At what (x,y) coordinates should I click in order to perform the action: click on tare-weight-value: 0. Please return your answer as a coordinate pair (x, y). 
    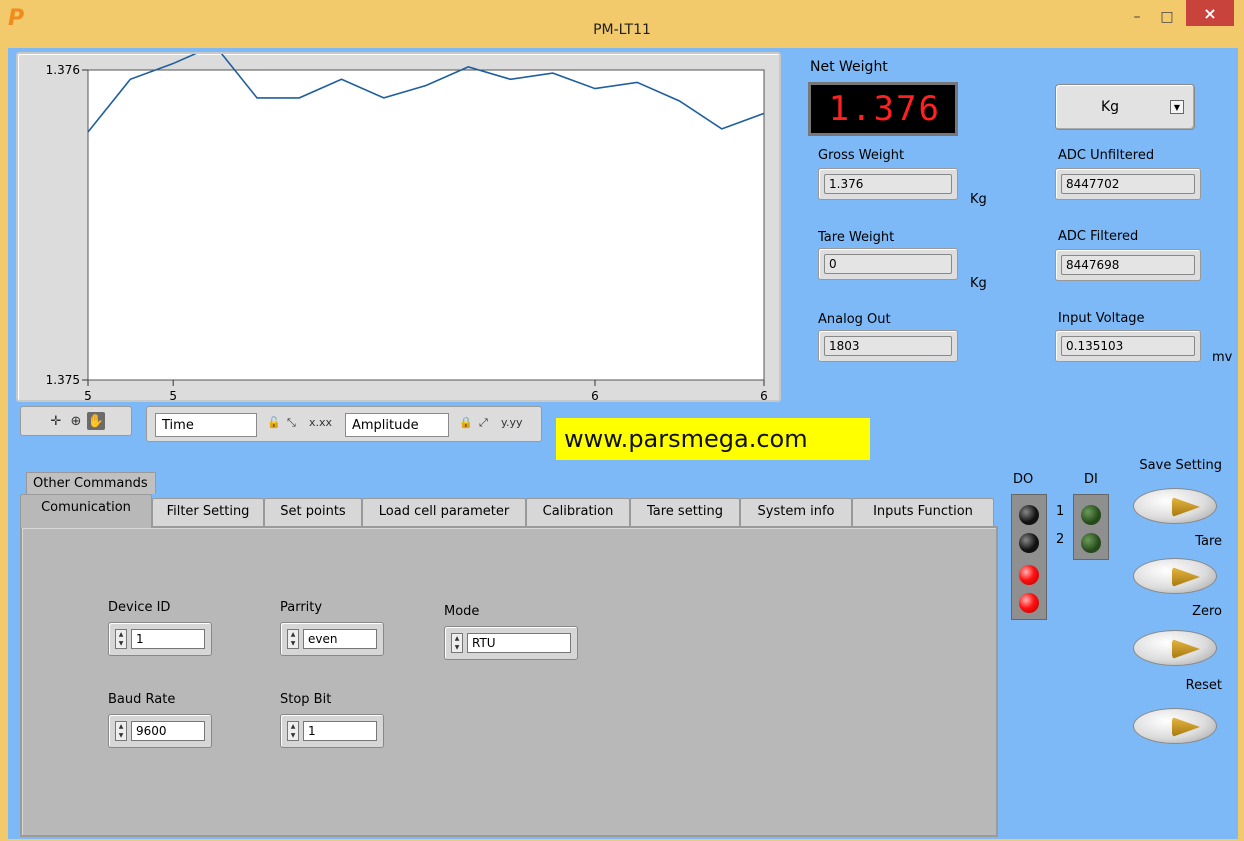
    Looking at the image, I should click on (888, 264).